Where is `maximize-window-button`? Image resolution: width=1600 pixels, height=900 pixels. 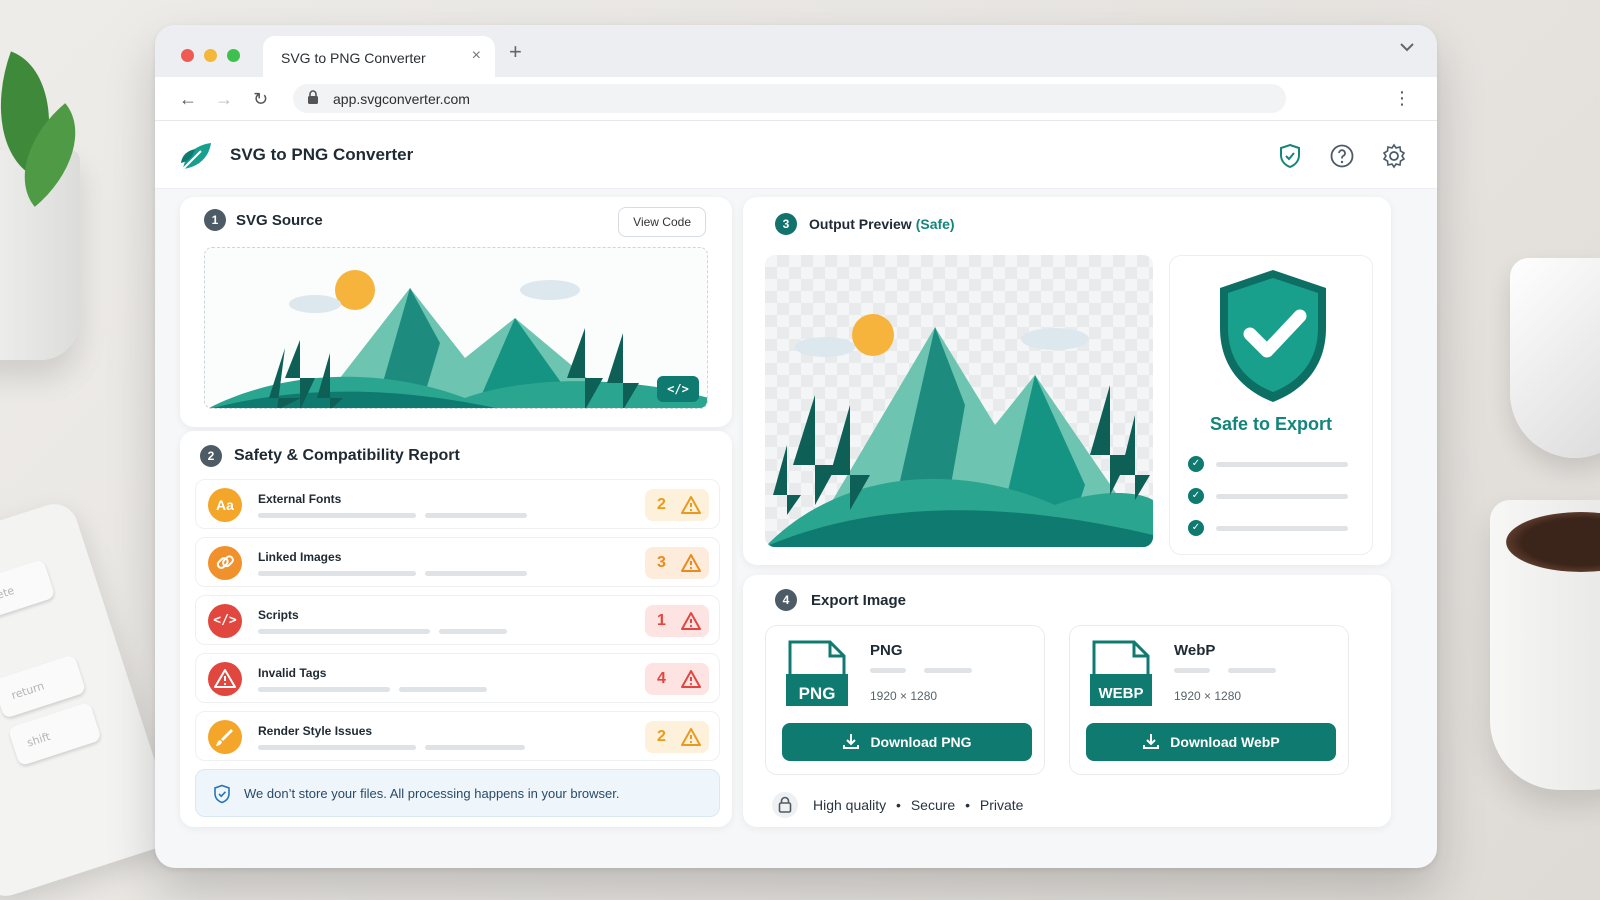
maximize-window-button is located at coordinates (233, 55).